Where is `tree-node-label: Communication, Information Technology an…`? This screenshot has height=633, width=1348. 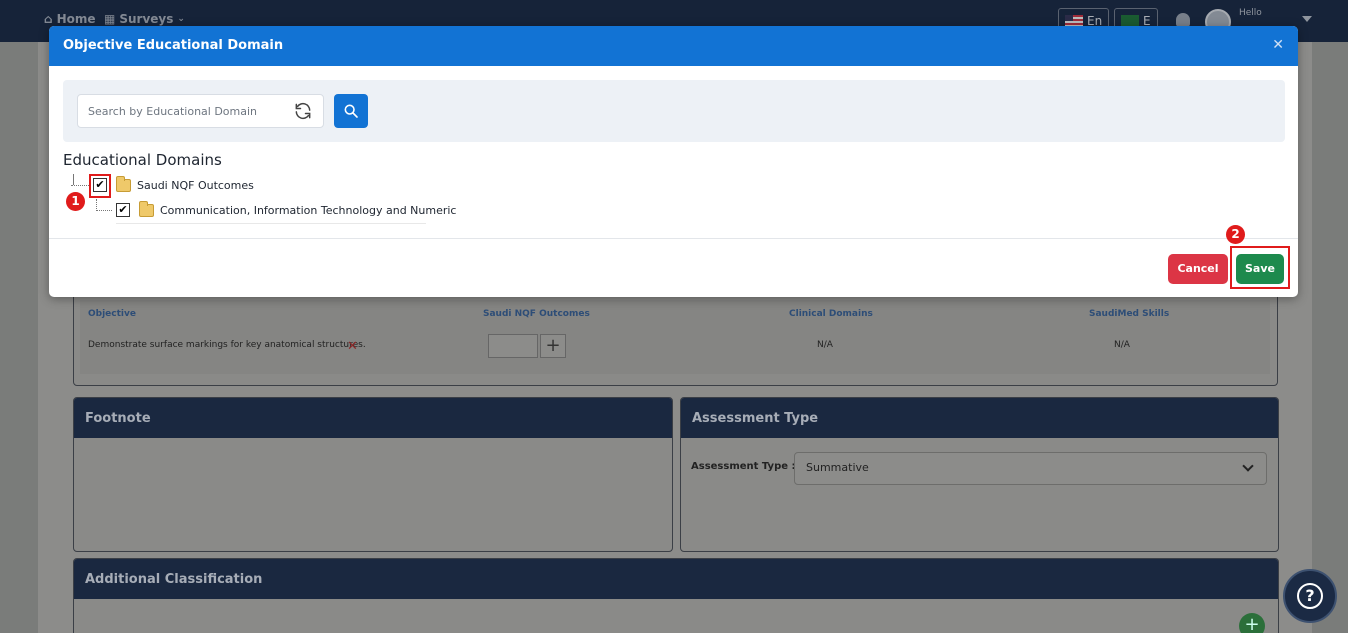 tree-node-label: Communication, Information Technology an… is located at coordinates (308, 210).